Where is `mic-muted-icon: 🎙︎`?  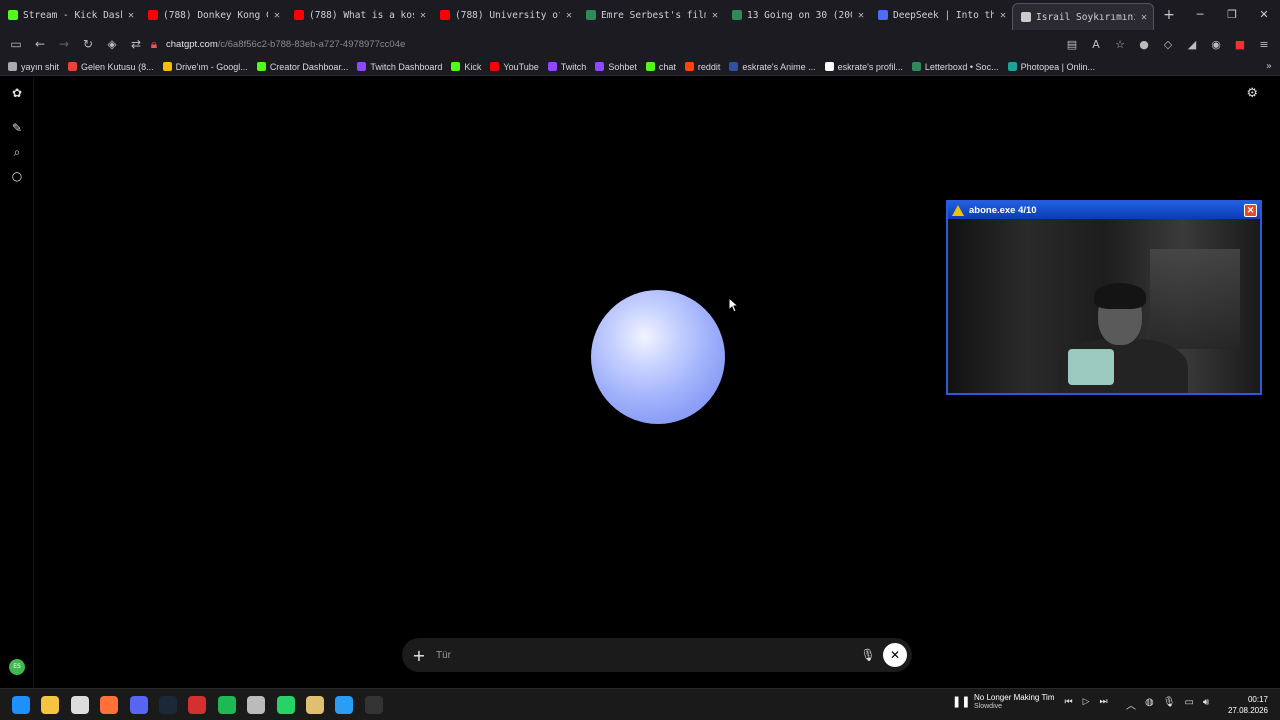
mic-muted-icon: 🎙︎ is located at coordinates (868, 655).